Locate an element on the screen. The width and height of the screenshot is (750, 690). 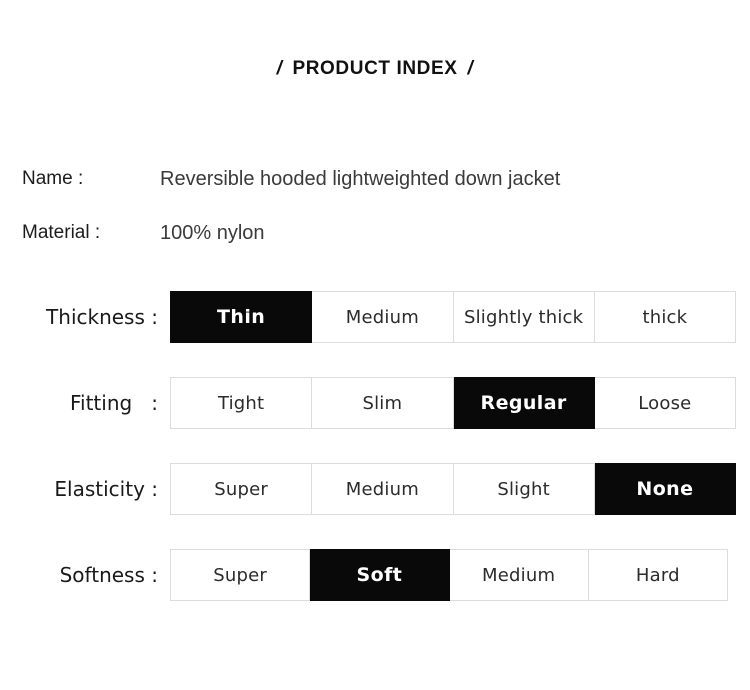
option-group-thickness: Thin Medium Slightly thick thick is located at coordinates (453, 317).